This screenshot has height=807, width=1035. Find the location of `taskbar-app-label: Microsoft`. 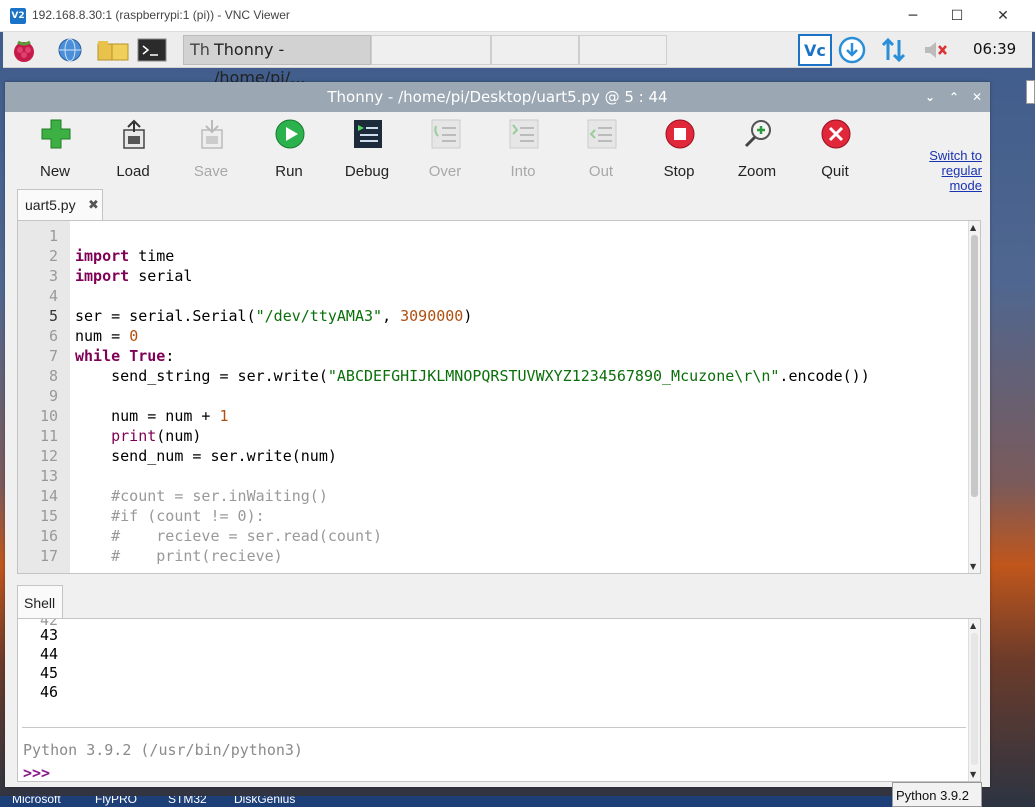

taskbar-app-label: Microsoft is located at coordinates (36, 801).